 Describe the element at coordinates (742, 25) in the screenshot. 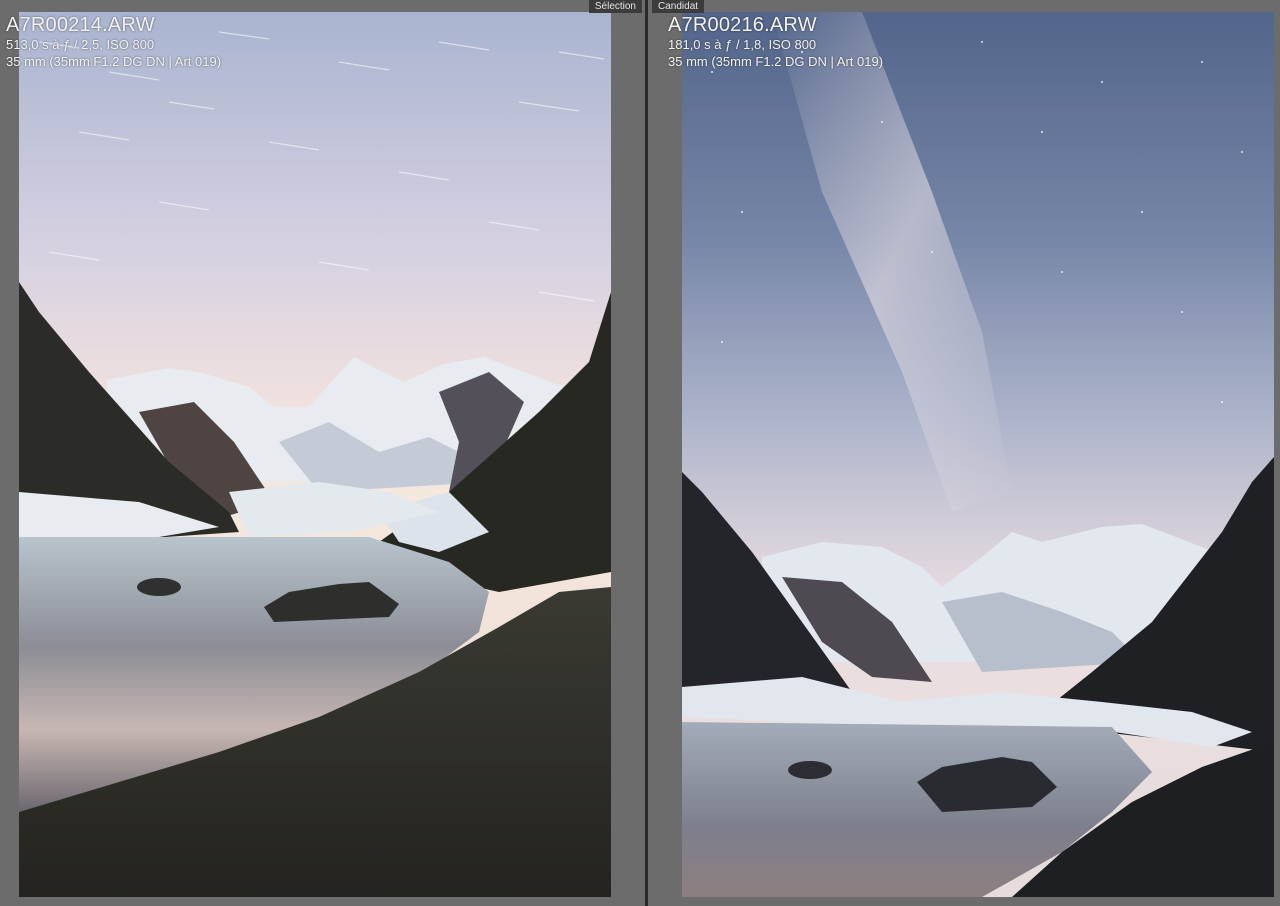

I see `candidate-filename: A7R00216.ARW` at that location.